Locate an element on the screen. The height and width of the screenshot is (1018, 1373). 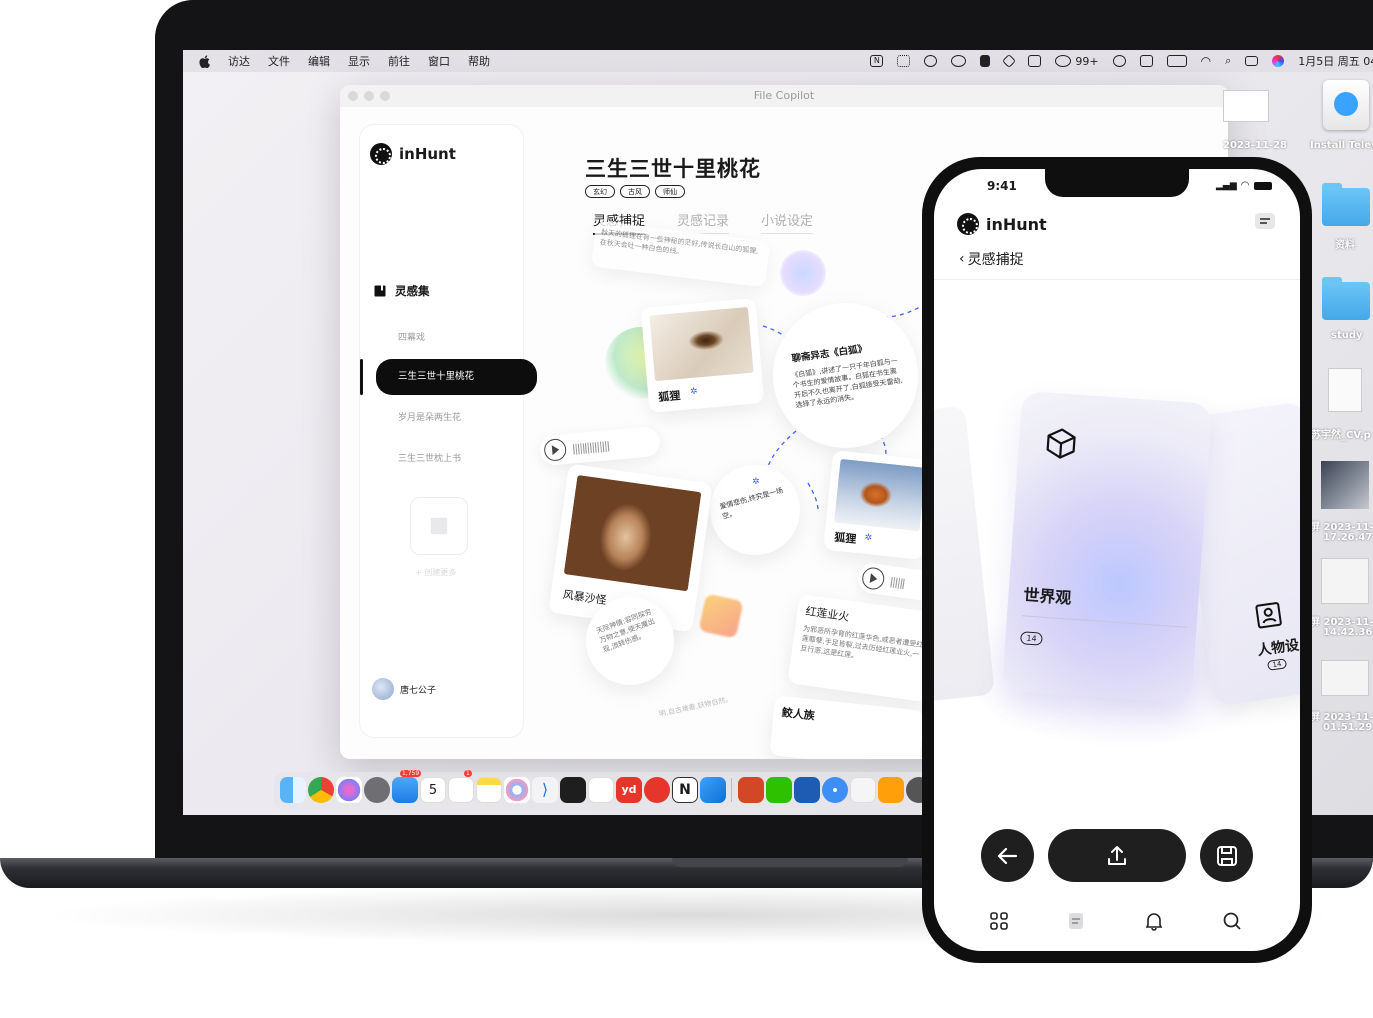
tab-notes is located at coordinates (1076, 923).